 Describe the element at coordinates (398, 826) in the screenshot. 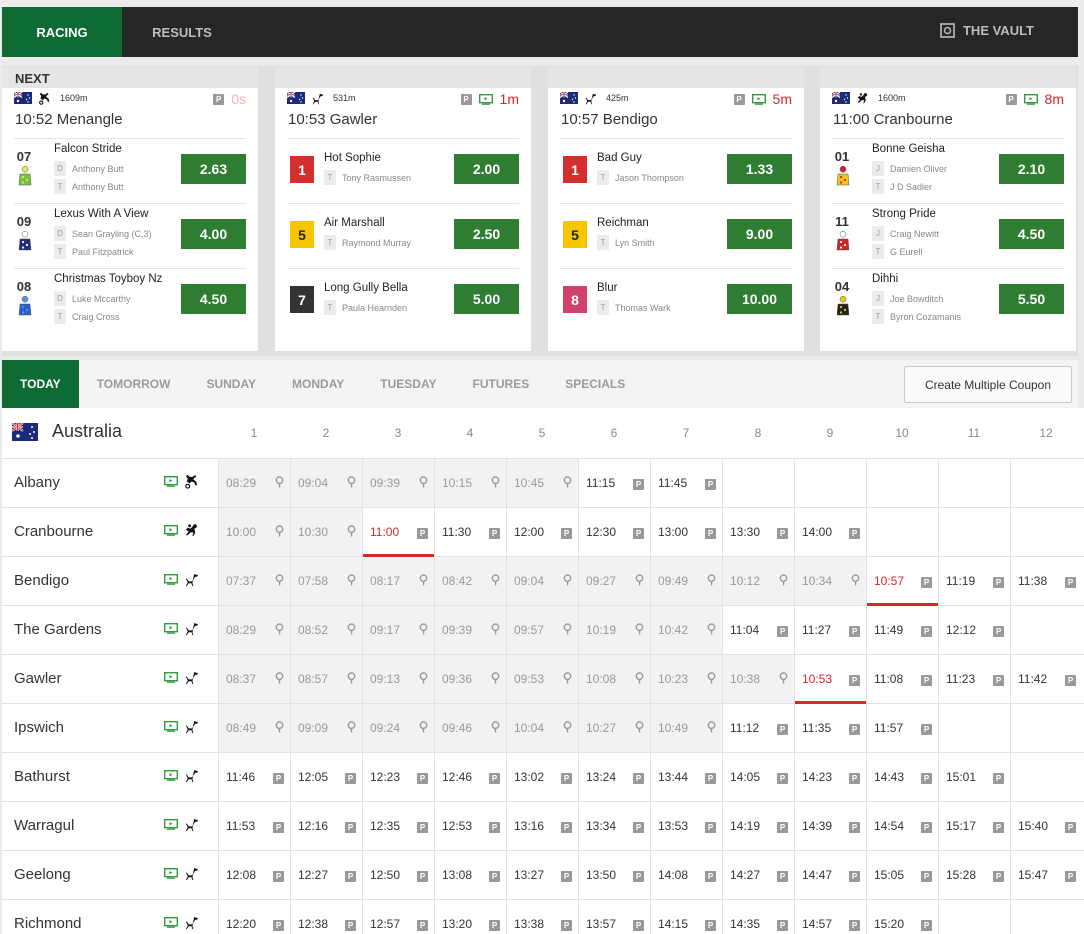

I see `race-time-cell: 12:35 P` at that location.